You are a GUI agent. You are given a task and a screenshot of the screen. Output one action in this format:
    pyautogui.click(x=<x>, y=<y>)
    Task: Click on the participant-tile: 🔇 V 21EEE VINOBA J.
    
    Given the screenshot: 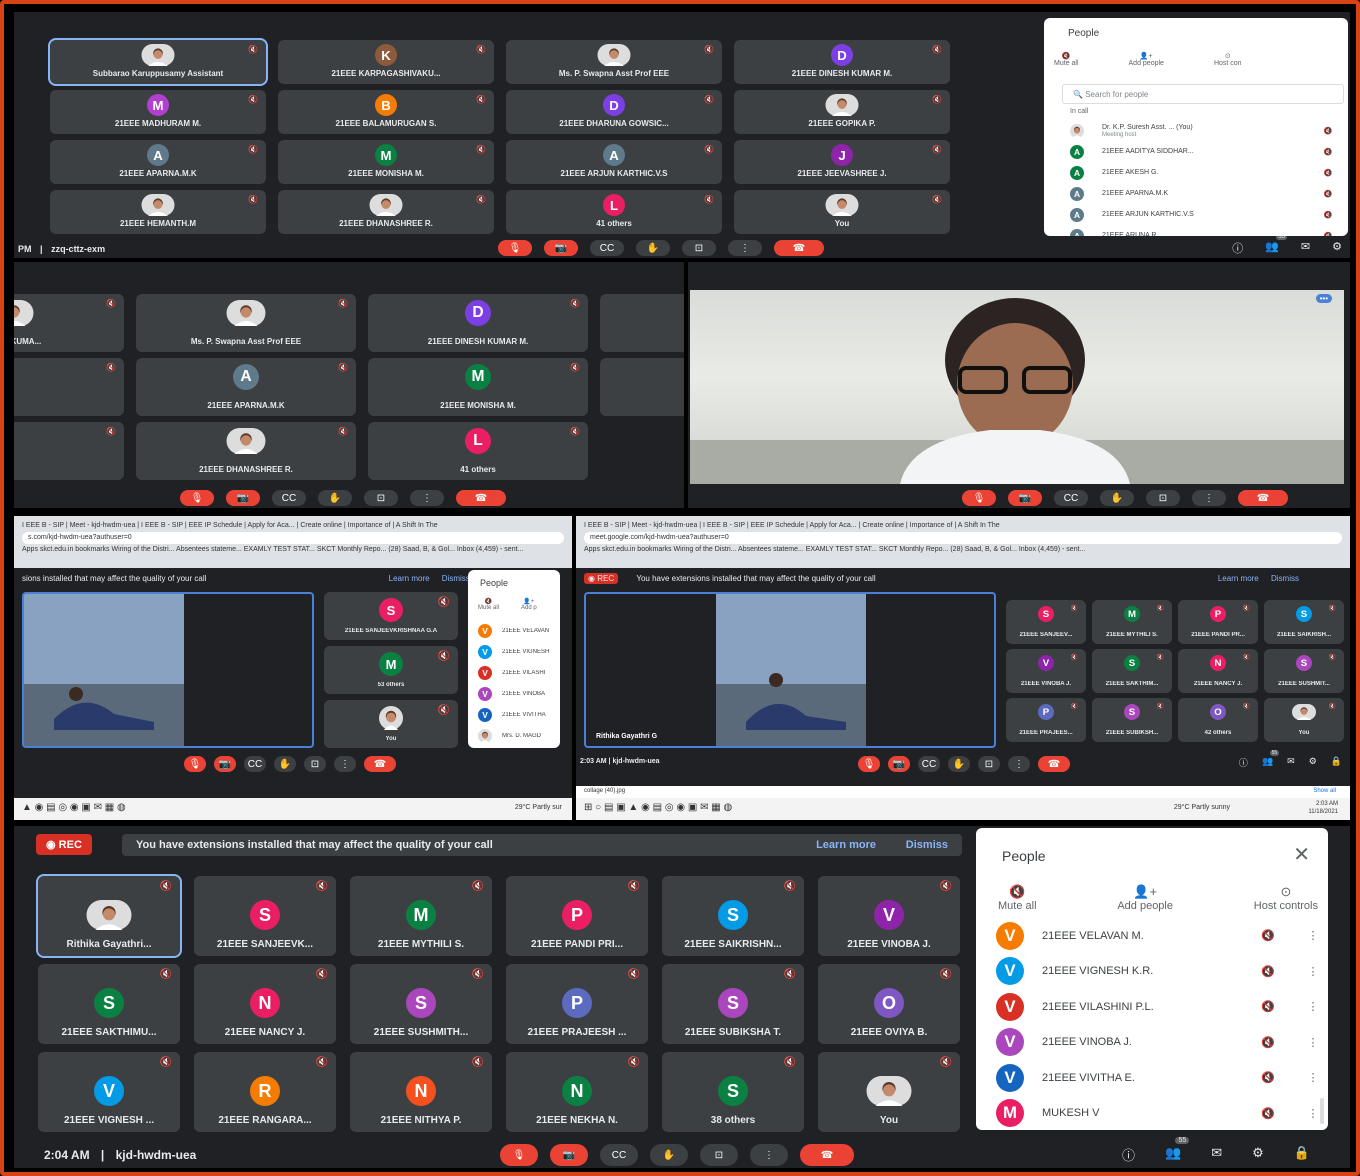 What is the action you would take?
    pyautogui.click(x=1046, y=671)
    